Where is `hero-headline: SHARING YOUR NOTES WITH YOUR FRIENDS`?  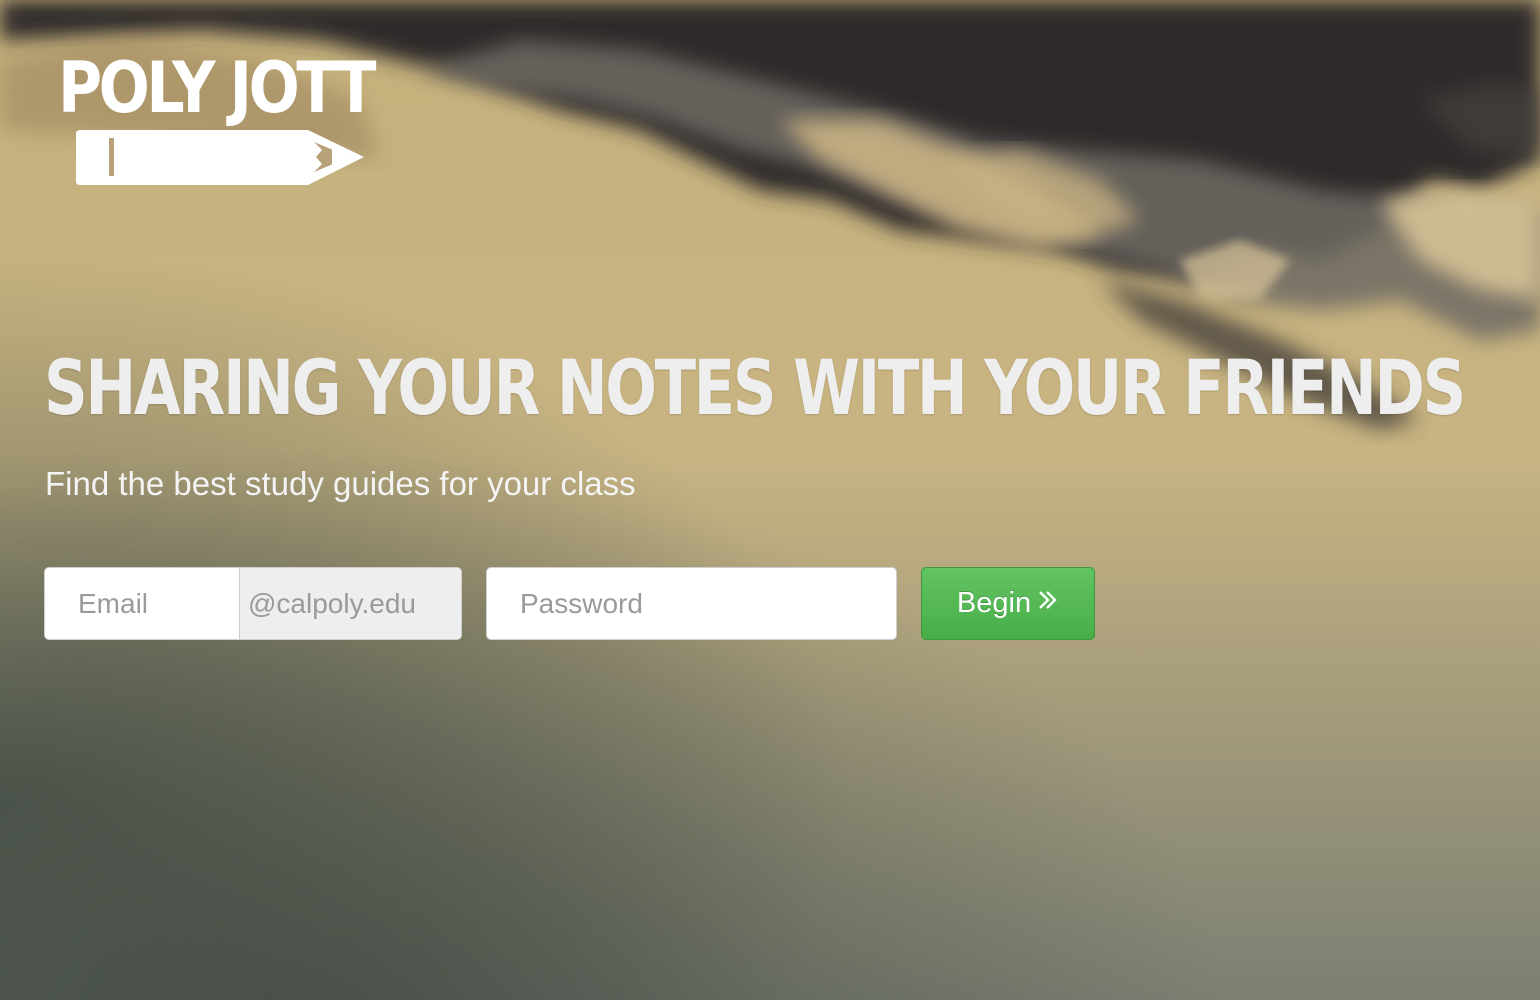
hero-headline: SHARING YOUR NOTES WITH YOUR FRIENDS is located at coordinates (755, 387).